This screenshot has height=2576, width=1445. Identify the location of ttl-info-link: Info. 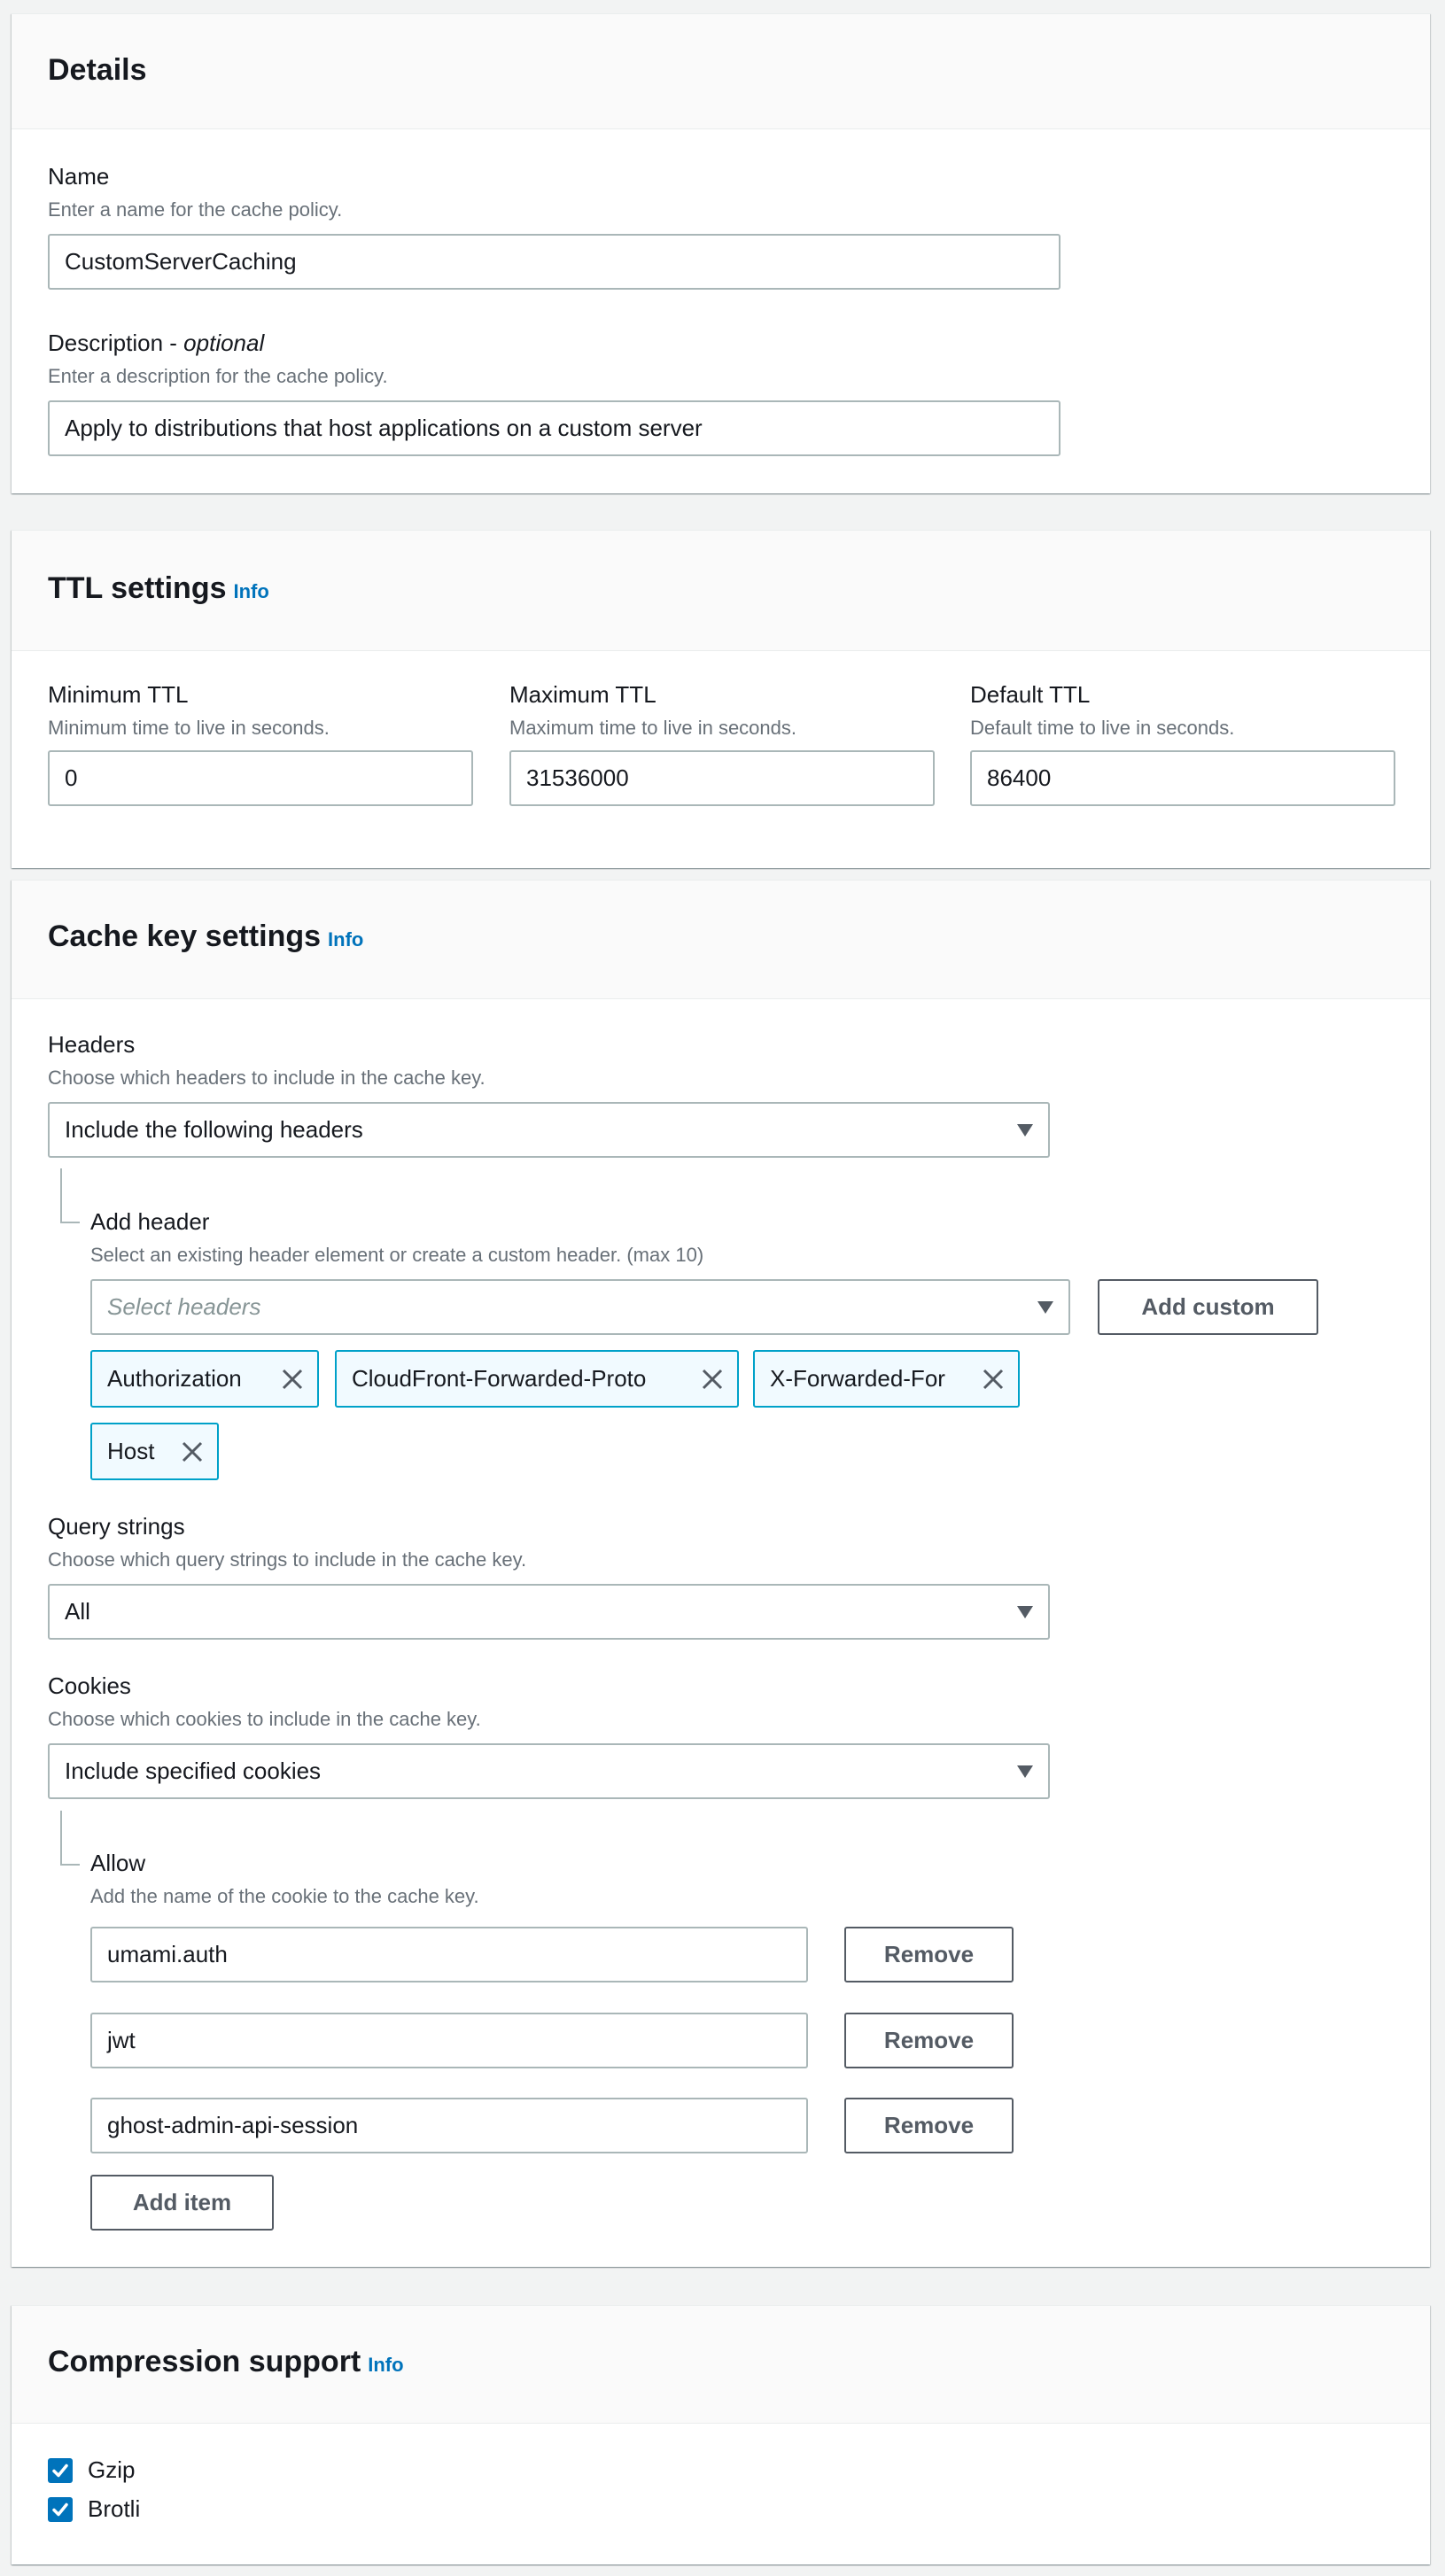
(251, 591).